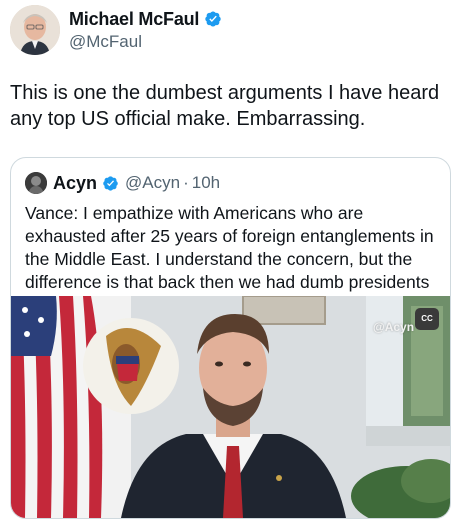 The height and width of the screenshot is (519, 460). I want to click on author-avatar, so click(35, 30).